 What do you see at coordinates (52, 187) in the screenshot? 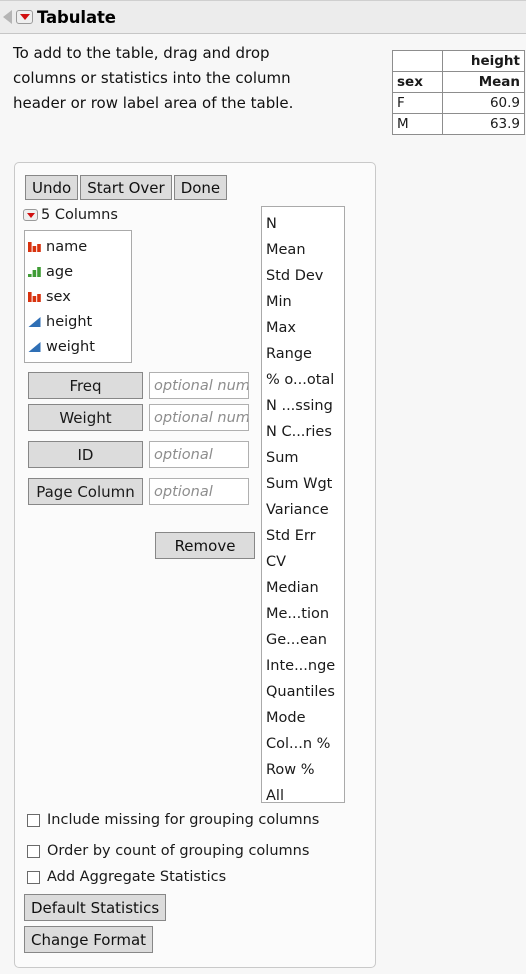
I see `undo-button: Undo` at bounding box center [52, 187].